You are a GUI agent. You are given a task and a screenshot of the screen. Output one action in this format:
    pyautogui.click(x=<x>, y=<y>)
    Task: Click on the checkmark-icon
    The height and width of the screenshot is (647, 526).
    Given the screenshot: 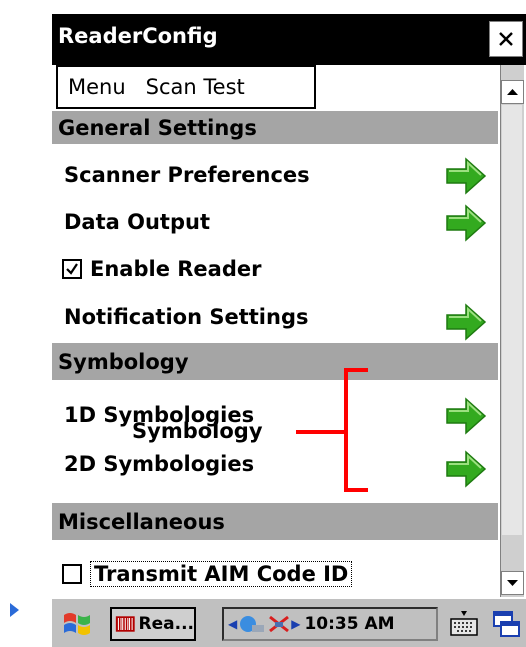 What is the action you would take?
    pyautogui.click(x=72, y=269)
    